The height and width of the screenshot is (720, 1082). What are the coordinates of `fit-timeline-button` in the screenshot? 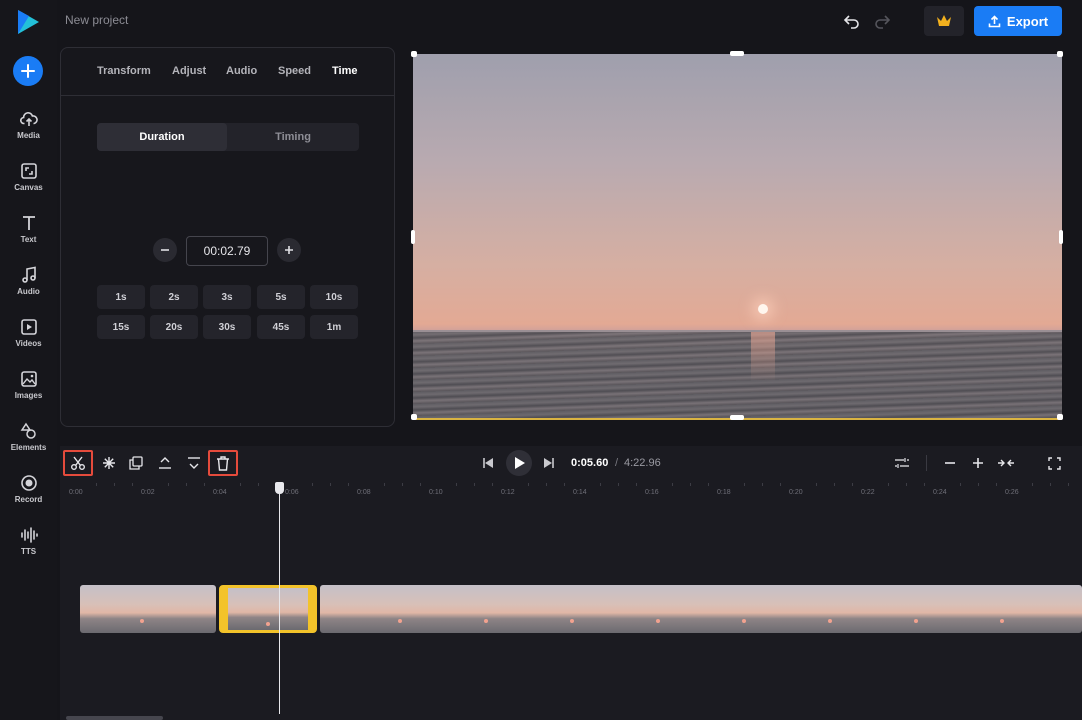 It's located at (1006, 463).